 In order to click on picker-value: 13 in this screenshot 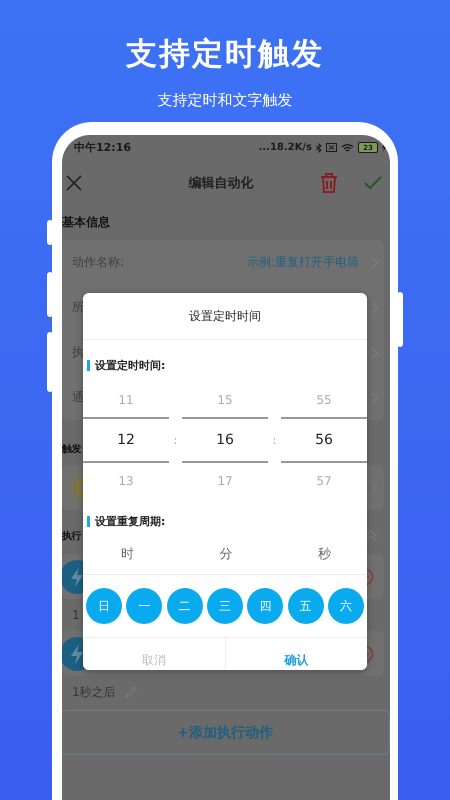, I will do `click(126, 480)`.